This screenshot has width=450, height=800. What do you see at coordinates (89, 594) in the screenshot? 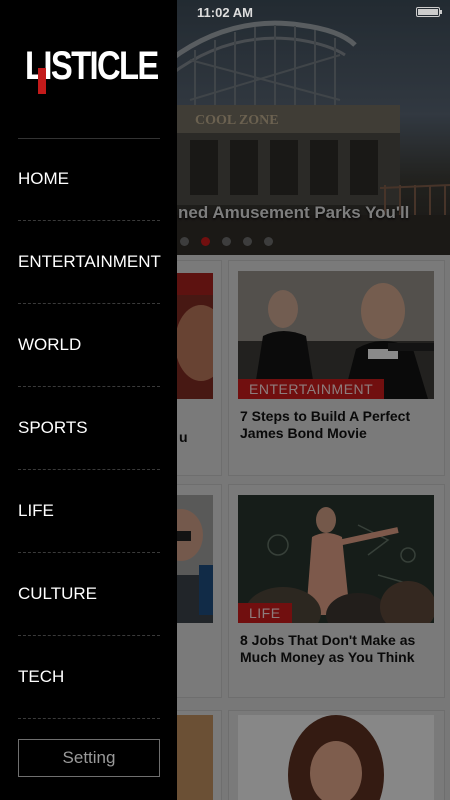
I see `nav-item-culture: CULTURE` at bounding box center [89, 594].